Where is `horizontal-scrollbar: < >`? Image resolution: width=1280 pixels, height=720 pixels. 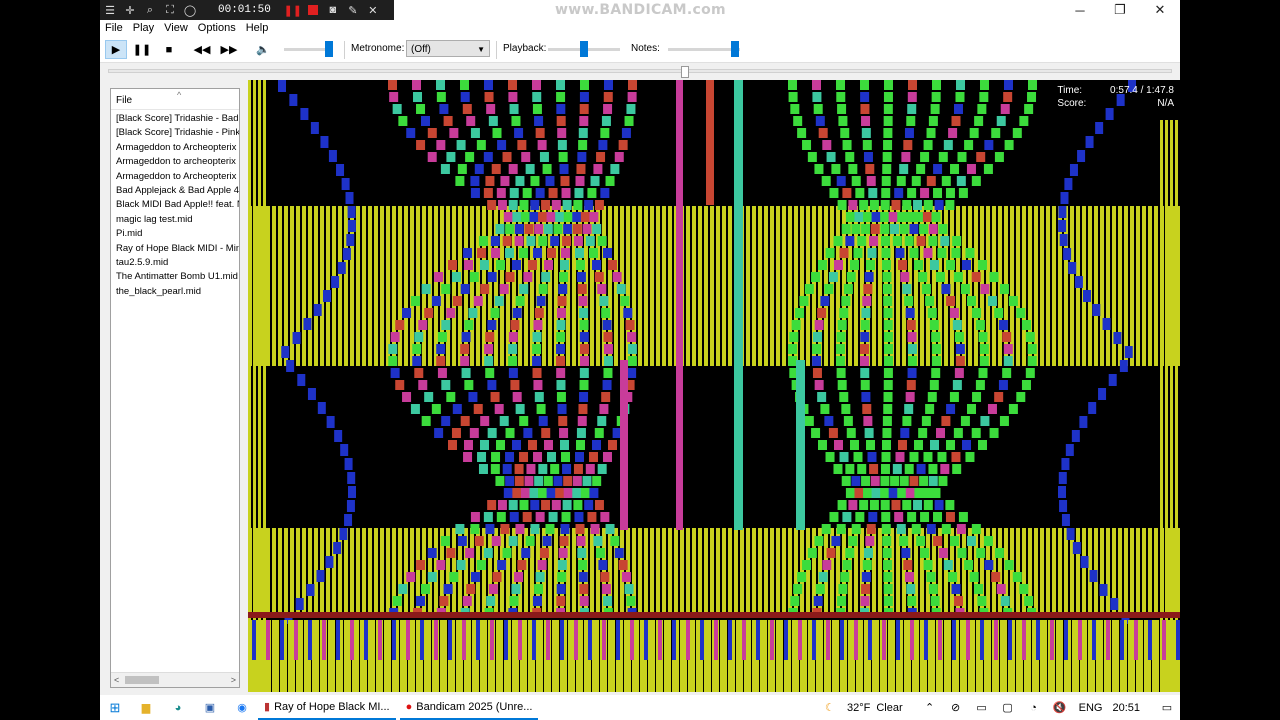
horizontal-scrollbar: < > is located at coordinates (175, 679).